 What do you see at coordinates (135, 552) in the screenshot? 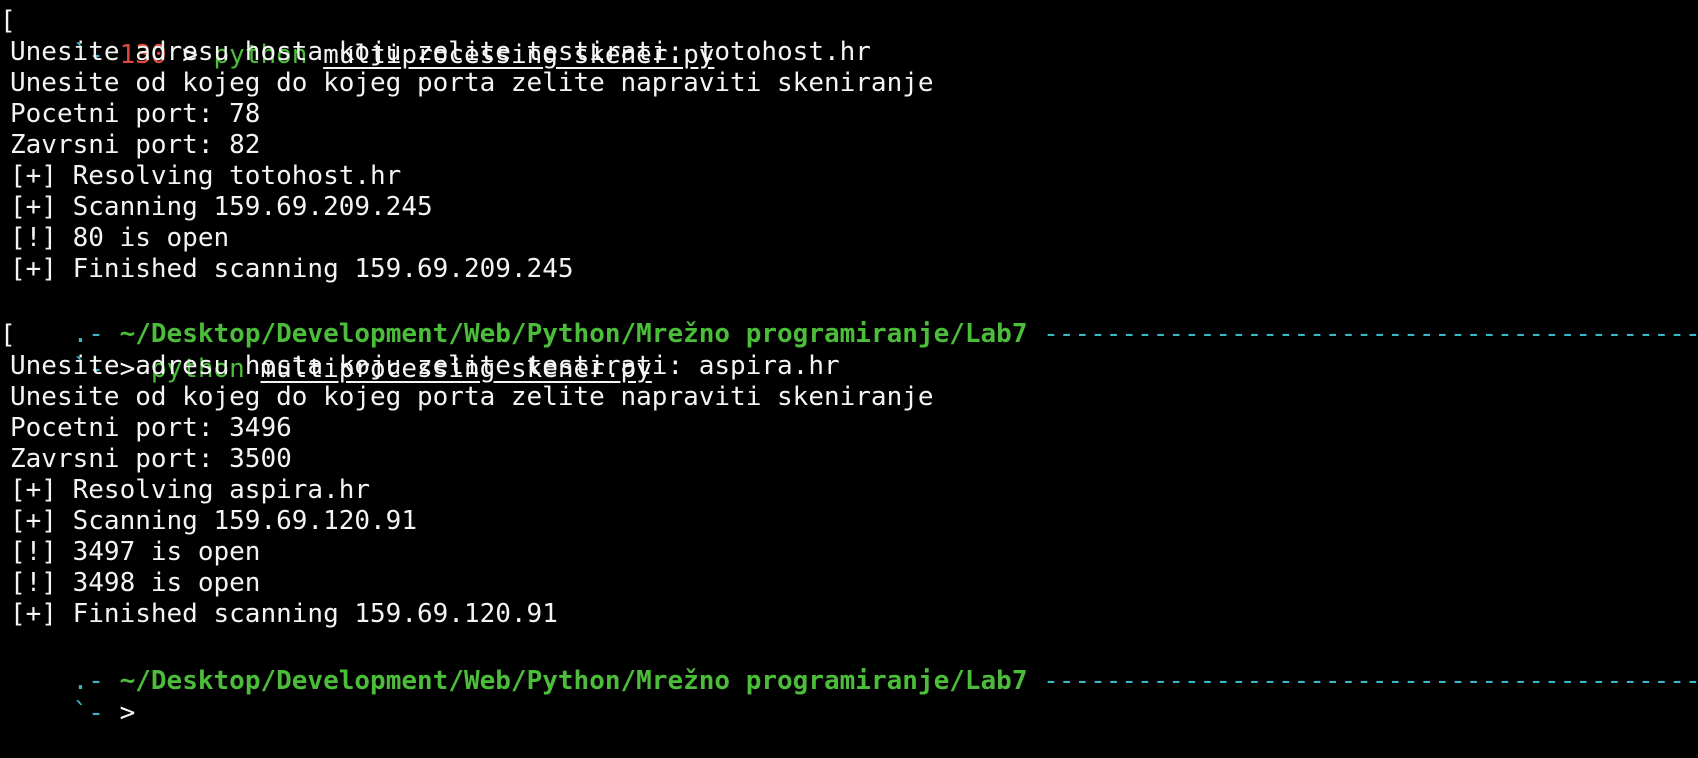
I see `output-line: [!] 3497 is open` at bounding box center [135, 552].